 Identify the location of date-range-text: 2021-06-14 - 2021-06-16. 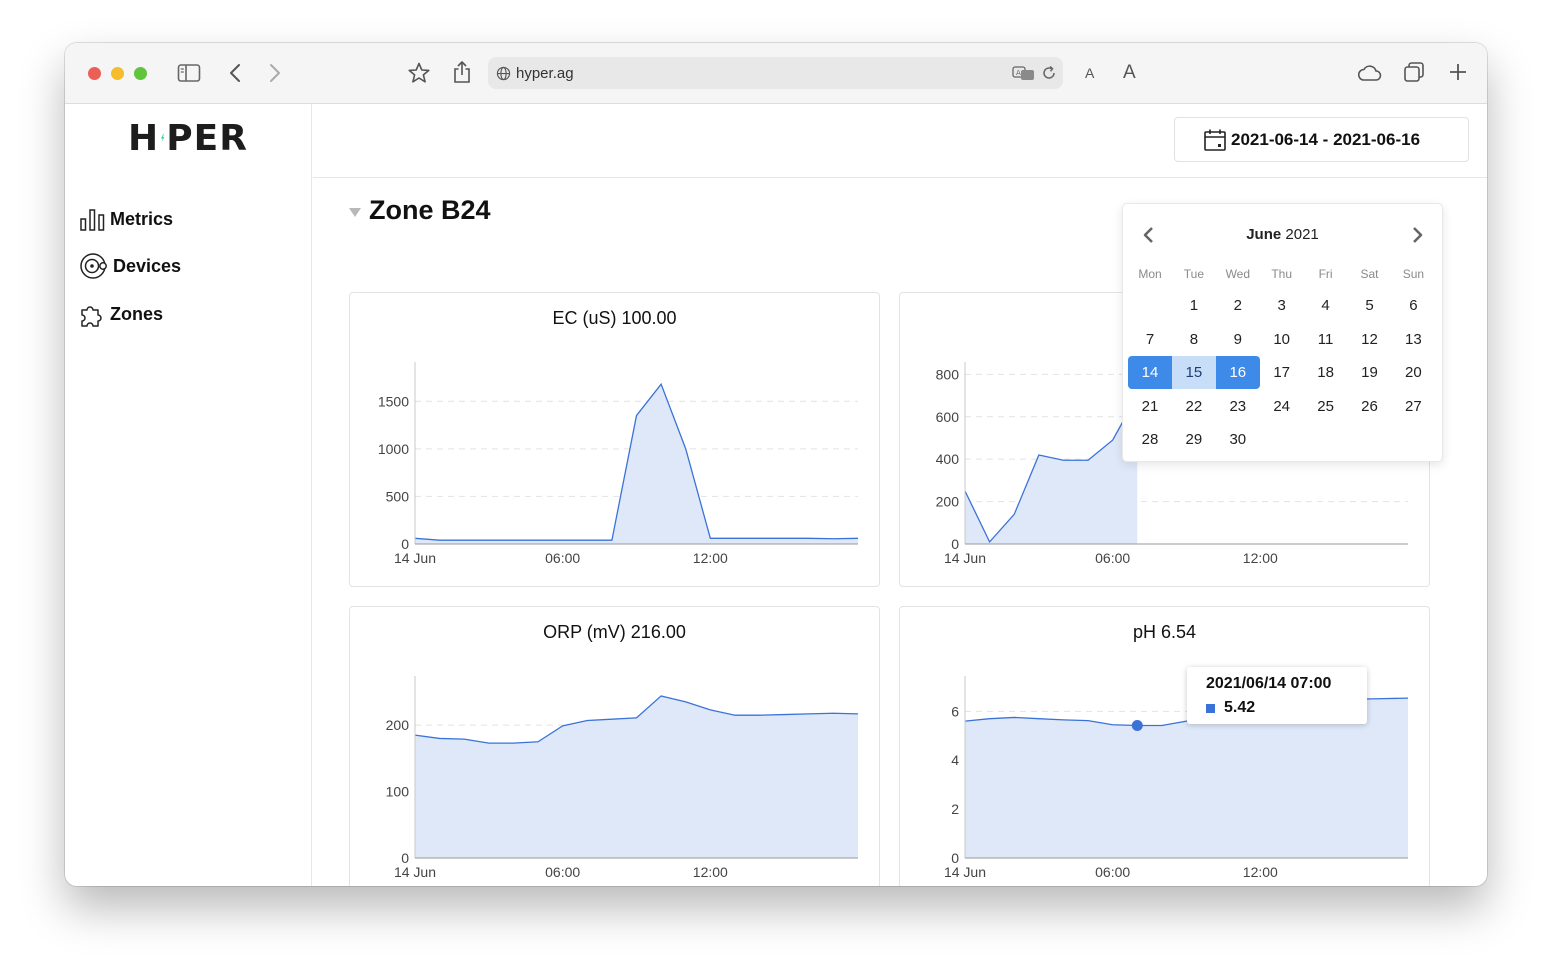
(1326, 139).